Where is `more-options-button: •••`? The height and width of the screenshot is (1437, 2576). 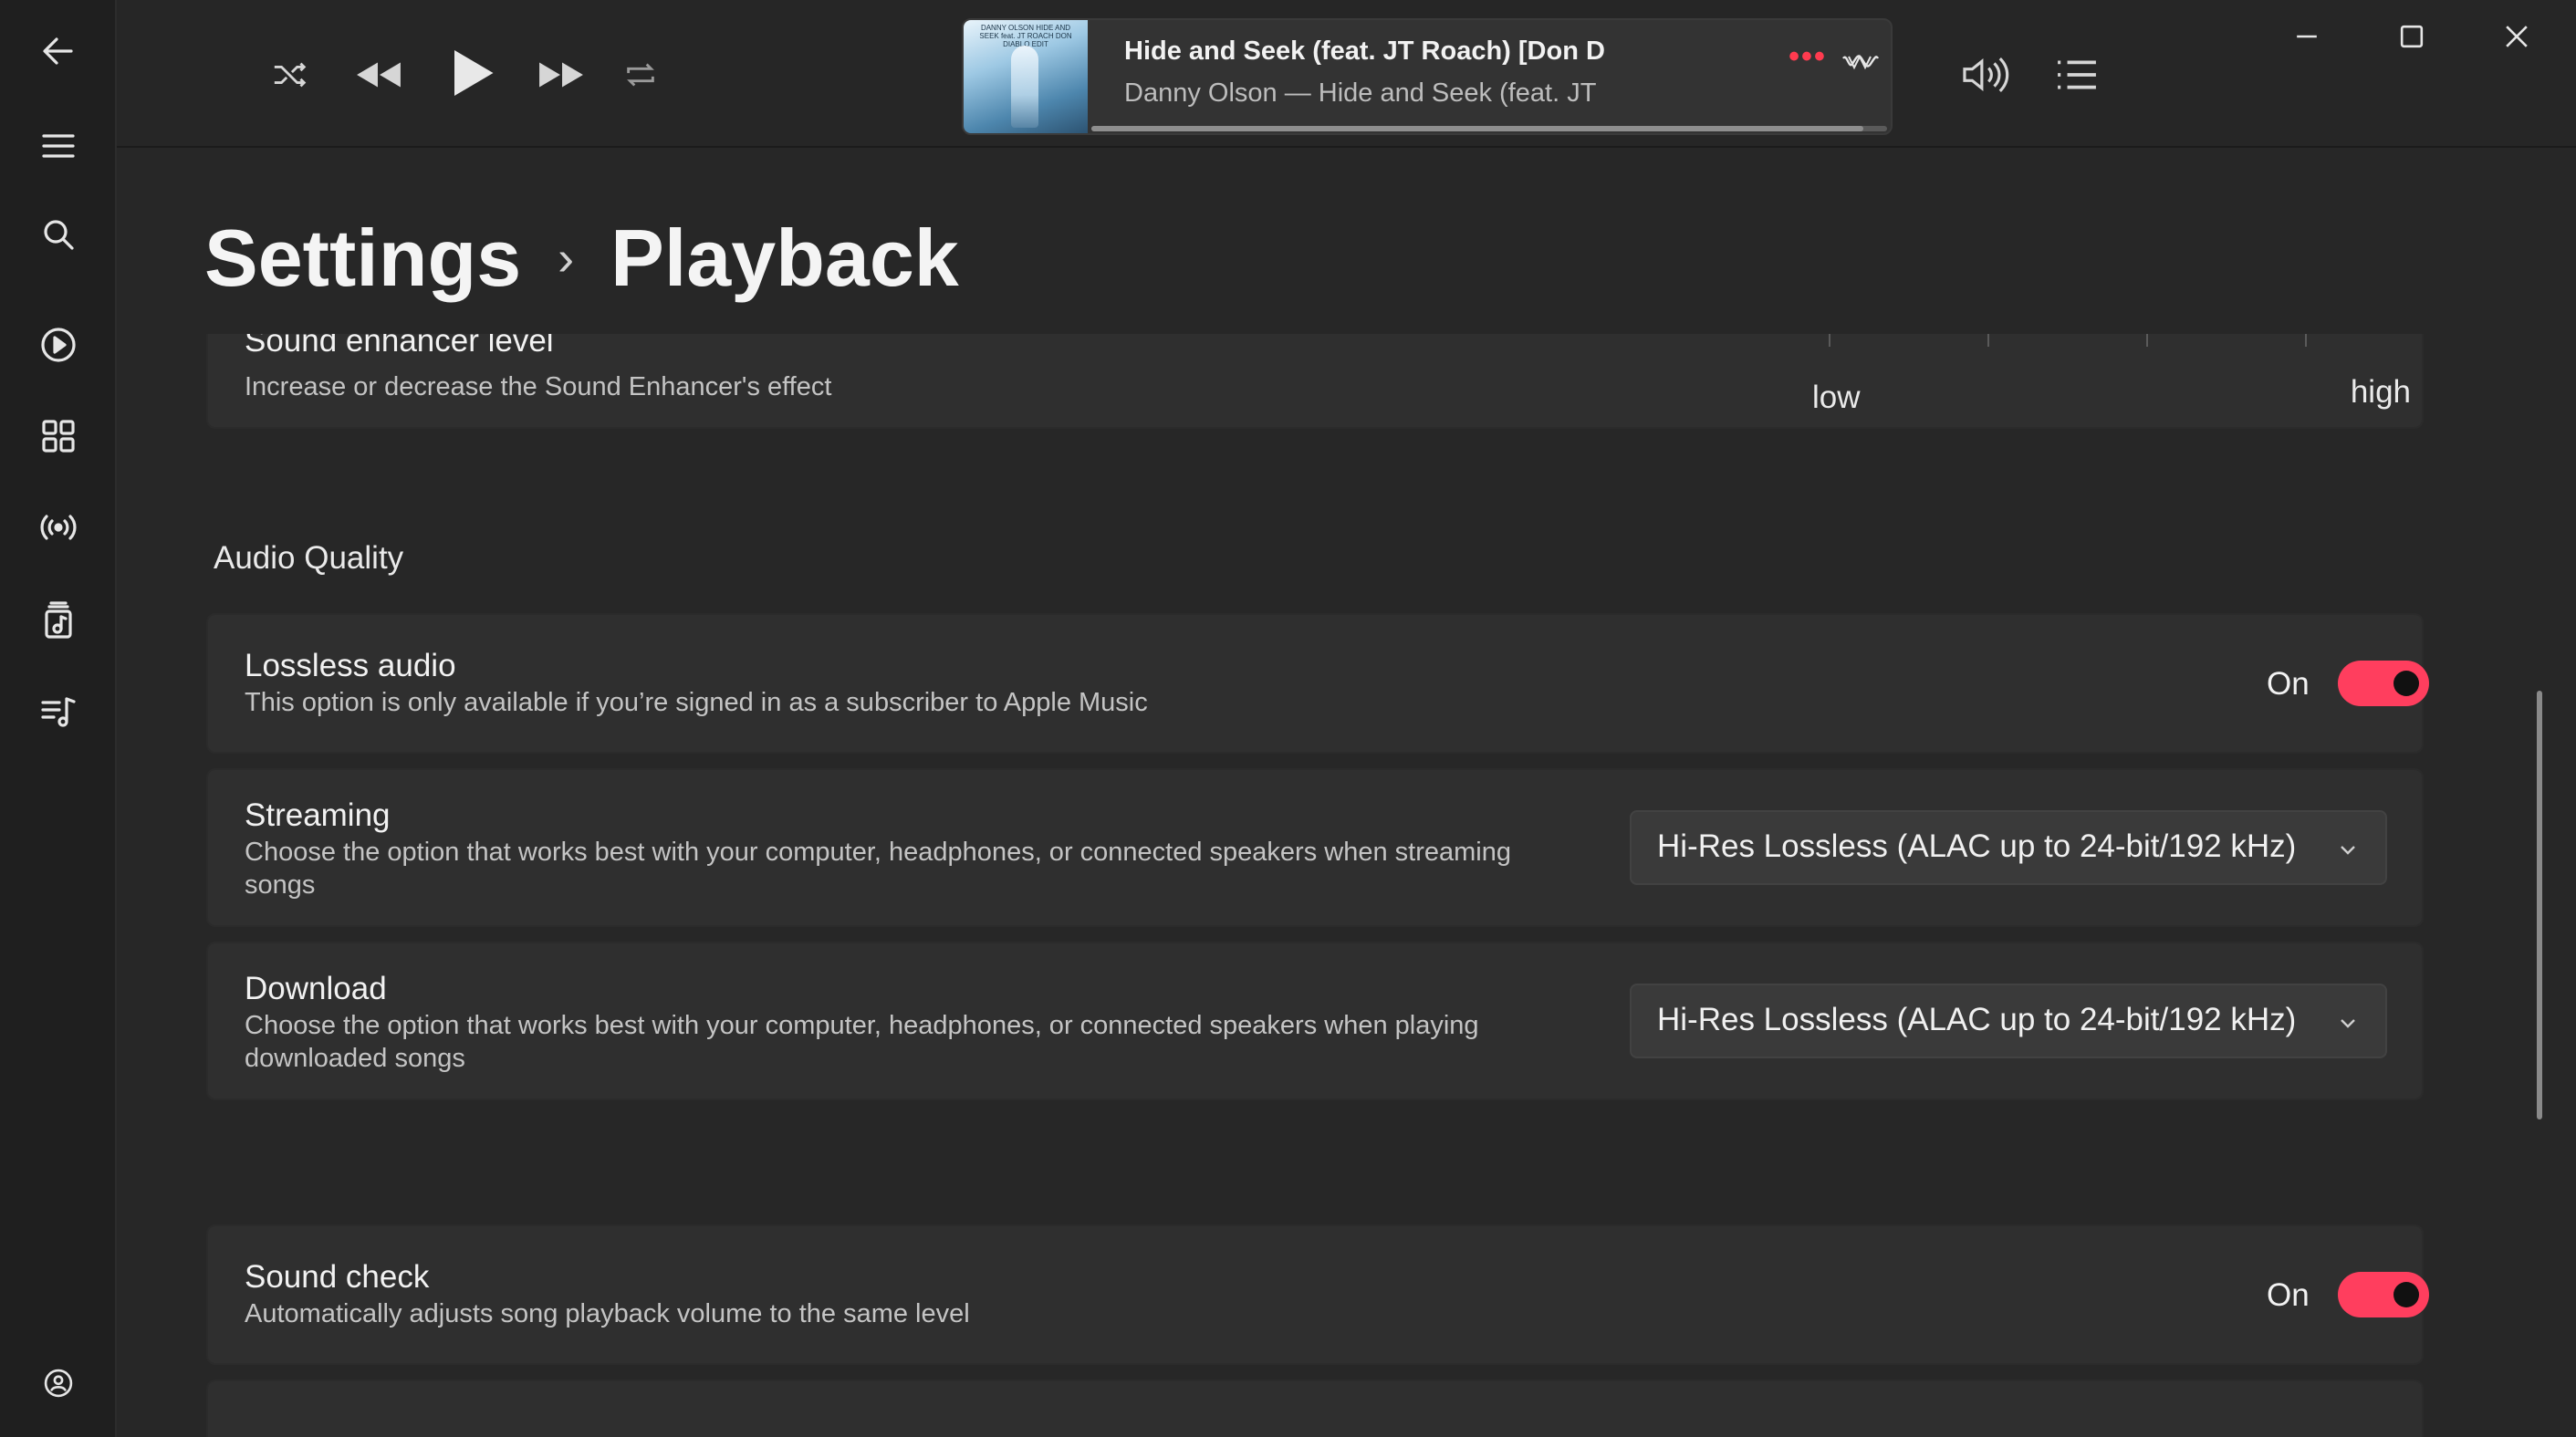 more-options-button: ••• is located at coordinates (1807, 62).